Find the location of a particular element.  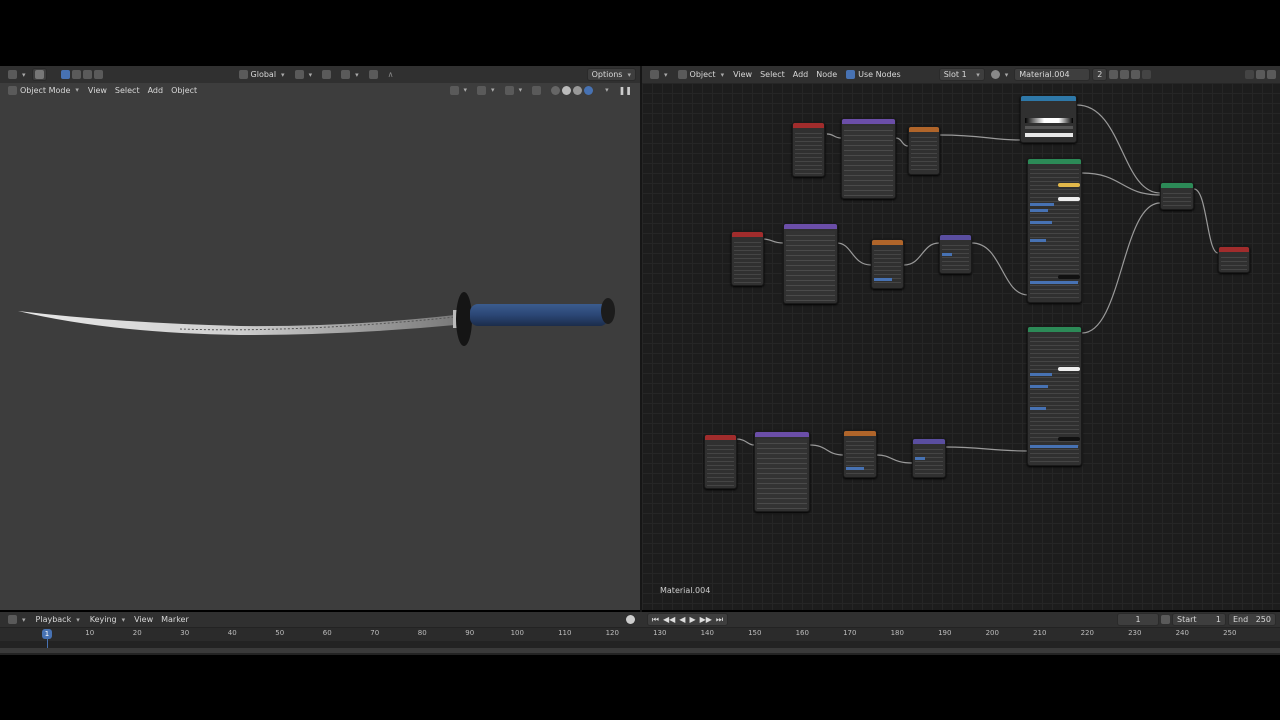

ramp-color-swatch is located at coordinates (1049, 135).